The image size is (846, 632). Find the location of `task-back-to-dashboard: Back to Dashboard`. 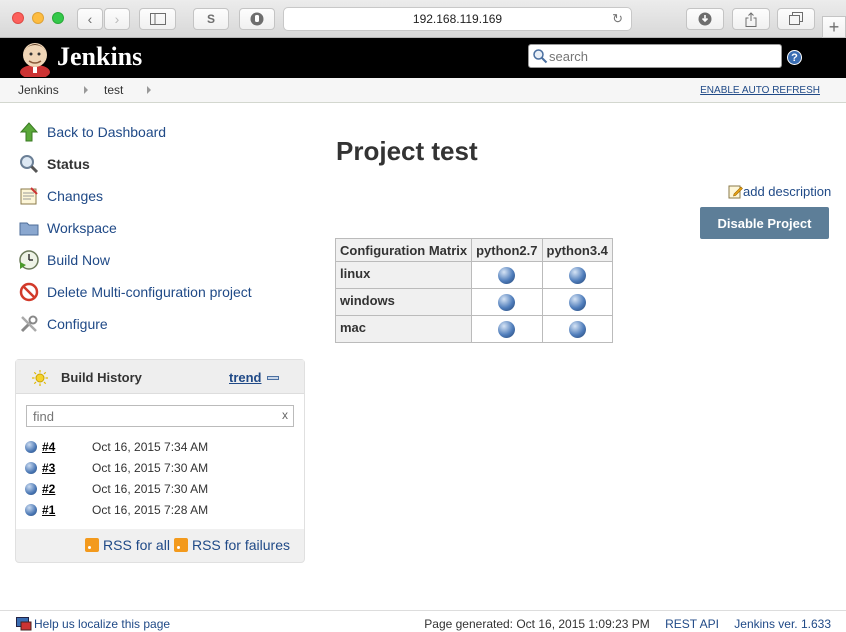

task-back-to-dashboard: Back to Dashboard is located at coordinates (92, 132).